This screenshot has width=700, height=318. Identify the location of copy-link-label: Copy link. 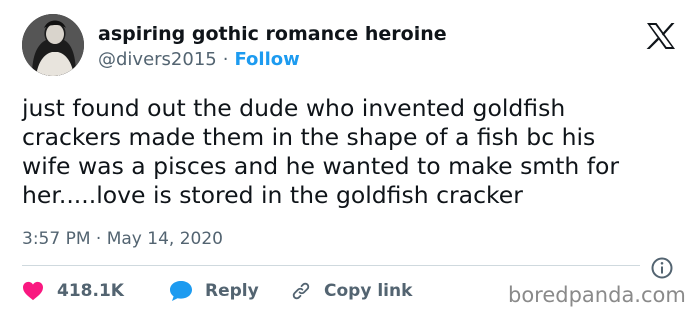
(368, 291).